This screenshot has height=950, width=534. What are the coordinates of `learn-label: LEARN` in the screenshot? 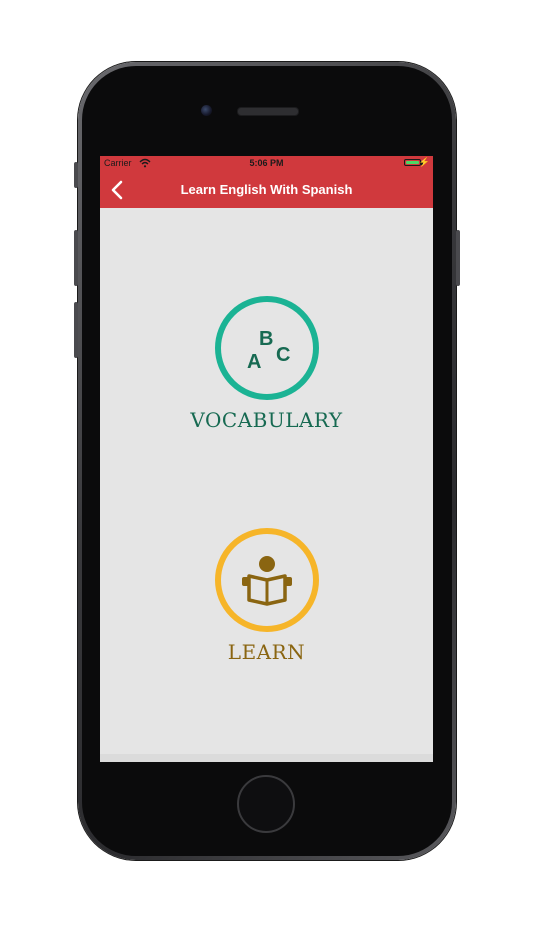 It's located at (266, 652).